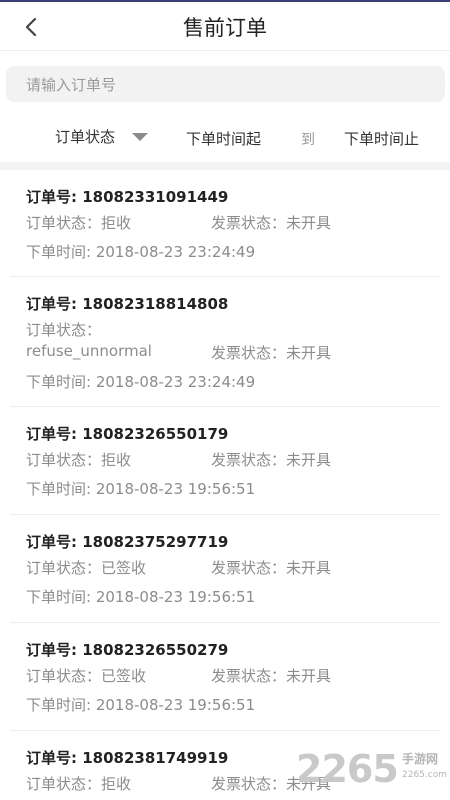  What do you see at coordinates (71, 85) in the screenshot?
I see `search-placeholder: 请输入订单号` at bounding box center [71, 85].